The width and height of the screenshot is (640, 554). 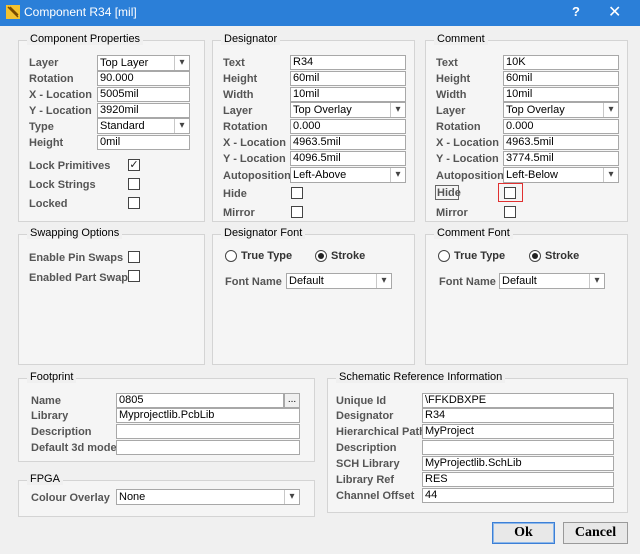 What do you see at coordinates (82, 278) in the screenshot?
I see `enable-part-swaps-label: Enabled Part Swaps` at bounding box center [82, 278].